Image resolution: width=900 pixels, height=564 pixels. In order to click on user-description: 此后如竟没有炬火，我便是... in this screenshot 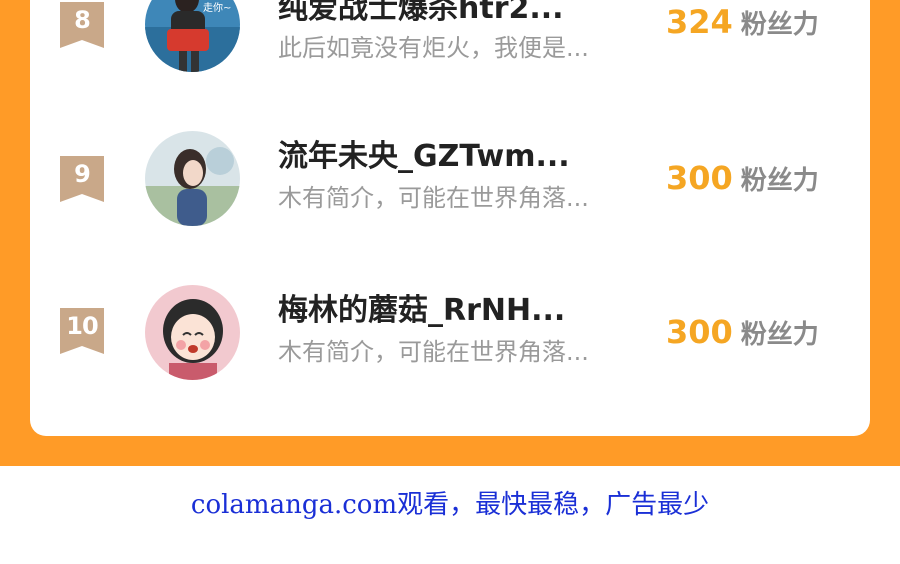, I will do `click(433, 48)`.